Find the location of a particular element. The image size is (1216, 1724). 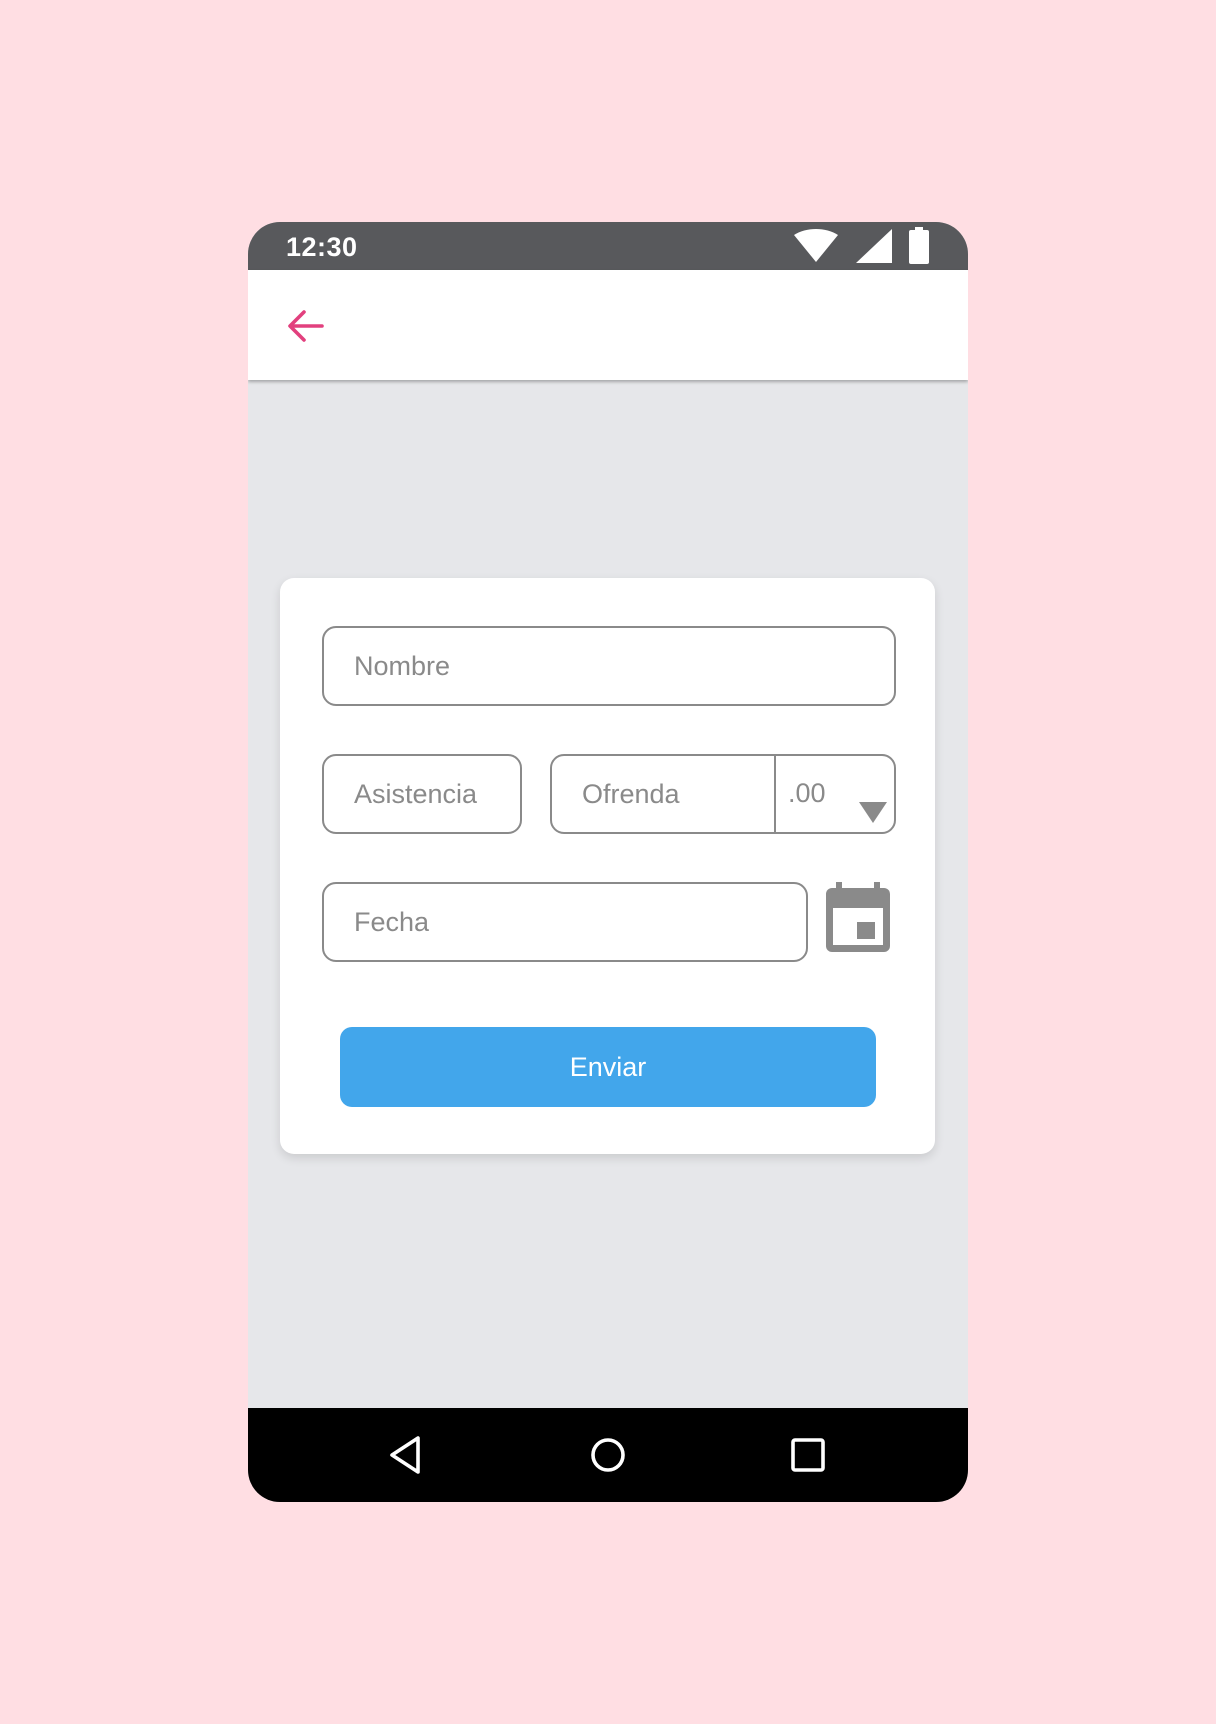

ofrenda-input is located at coordinates (663, 794).